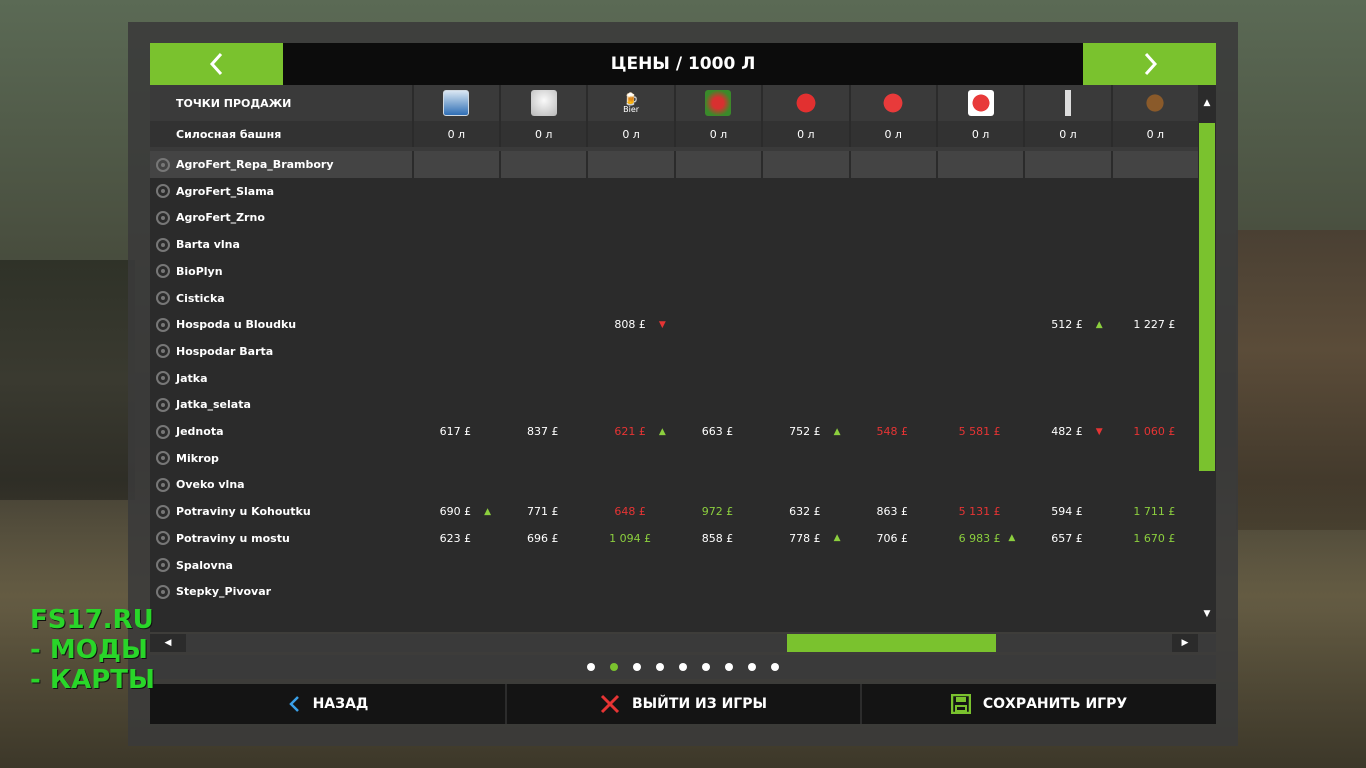 This screenshot has width=1366, height=768. What do you see at coordinates (1207, 614) in the screenshot?
I see `scroll-down-arrow-icon: ▼` at bounding box center [1207, 614].